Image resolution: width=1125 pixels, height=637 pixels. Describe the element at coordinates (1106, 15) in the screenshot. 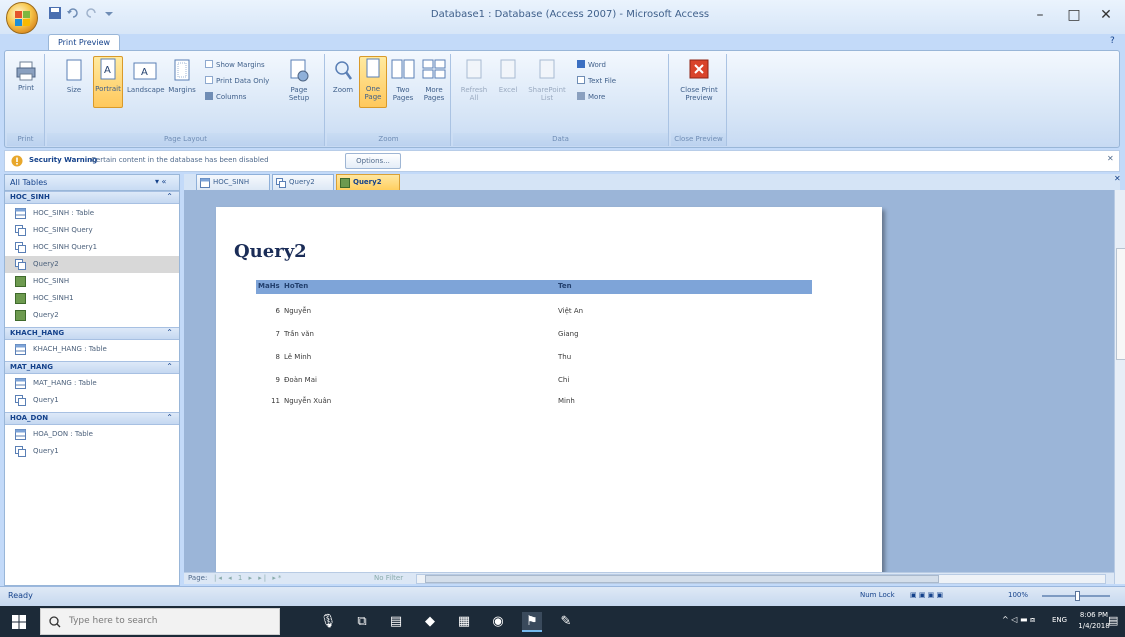

I see `close-button: ✕` at that location.